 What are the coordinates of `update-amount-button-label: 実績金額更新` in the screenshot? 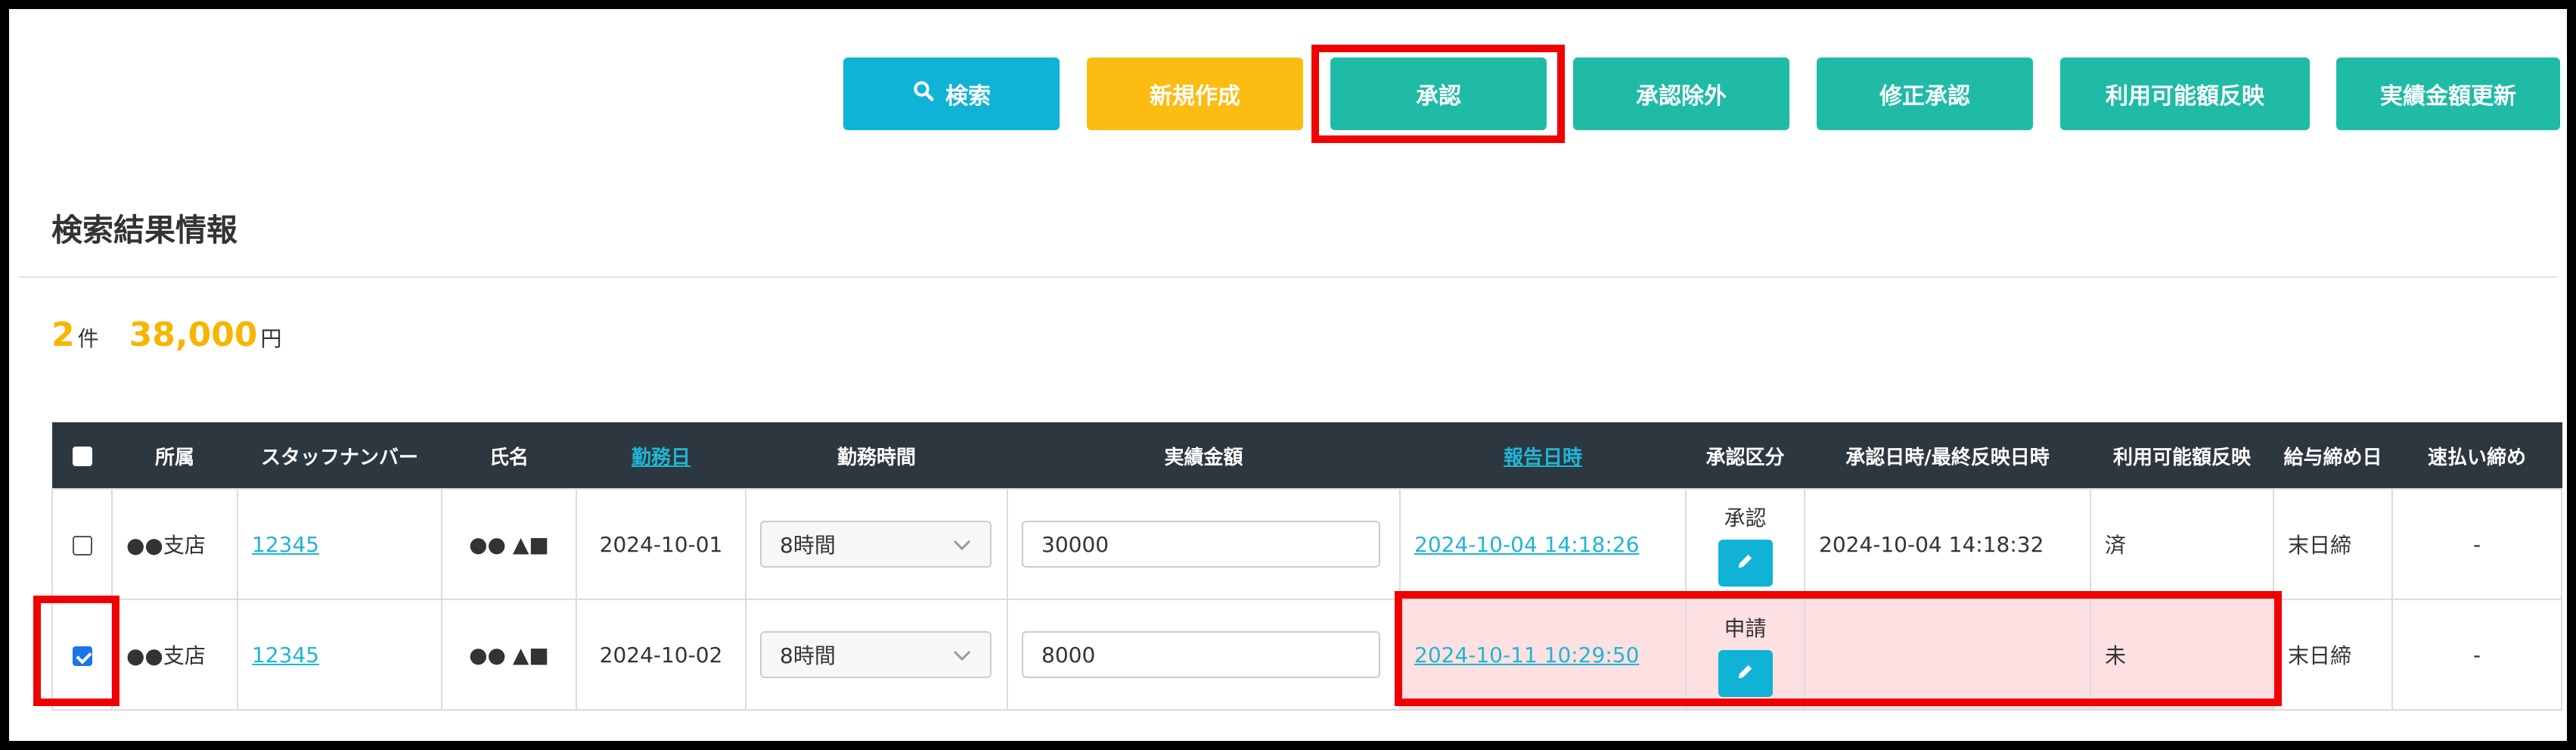 It's located at (2448, 96).